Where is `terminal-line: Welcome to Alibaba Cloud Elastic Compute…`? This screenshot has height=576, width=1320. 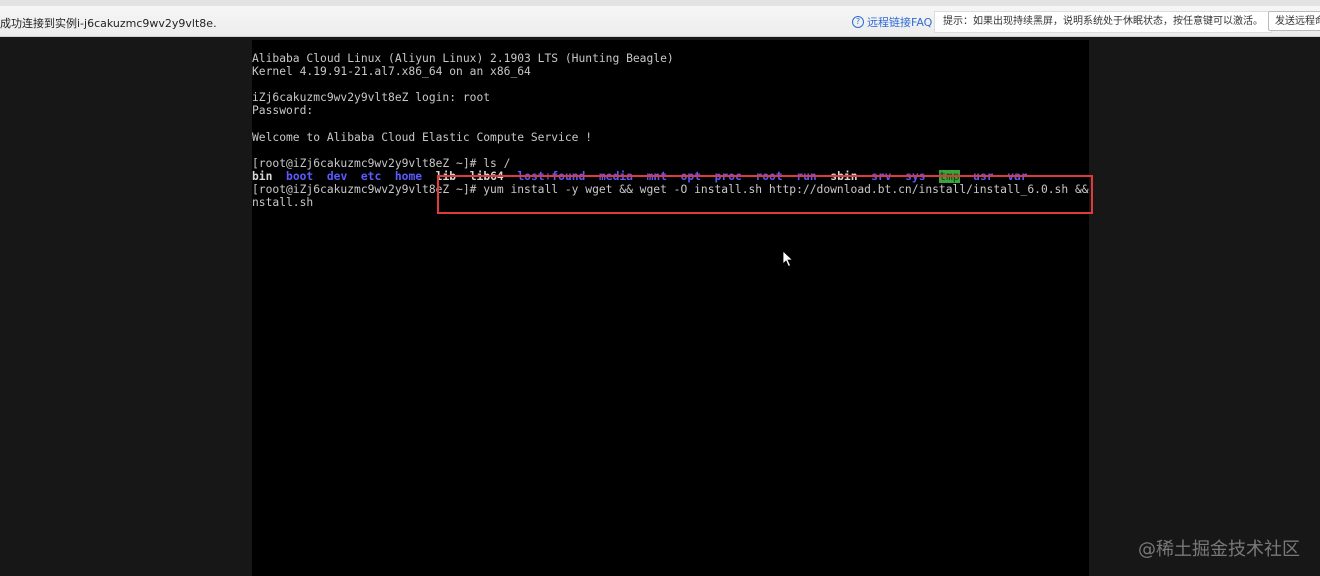 terminal-line: Welcome to Alibaba Cloud Elastic Compute… is located at coordinates (422, 137).